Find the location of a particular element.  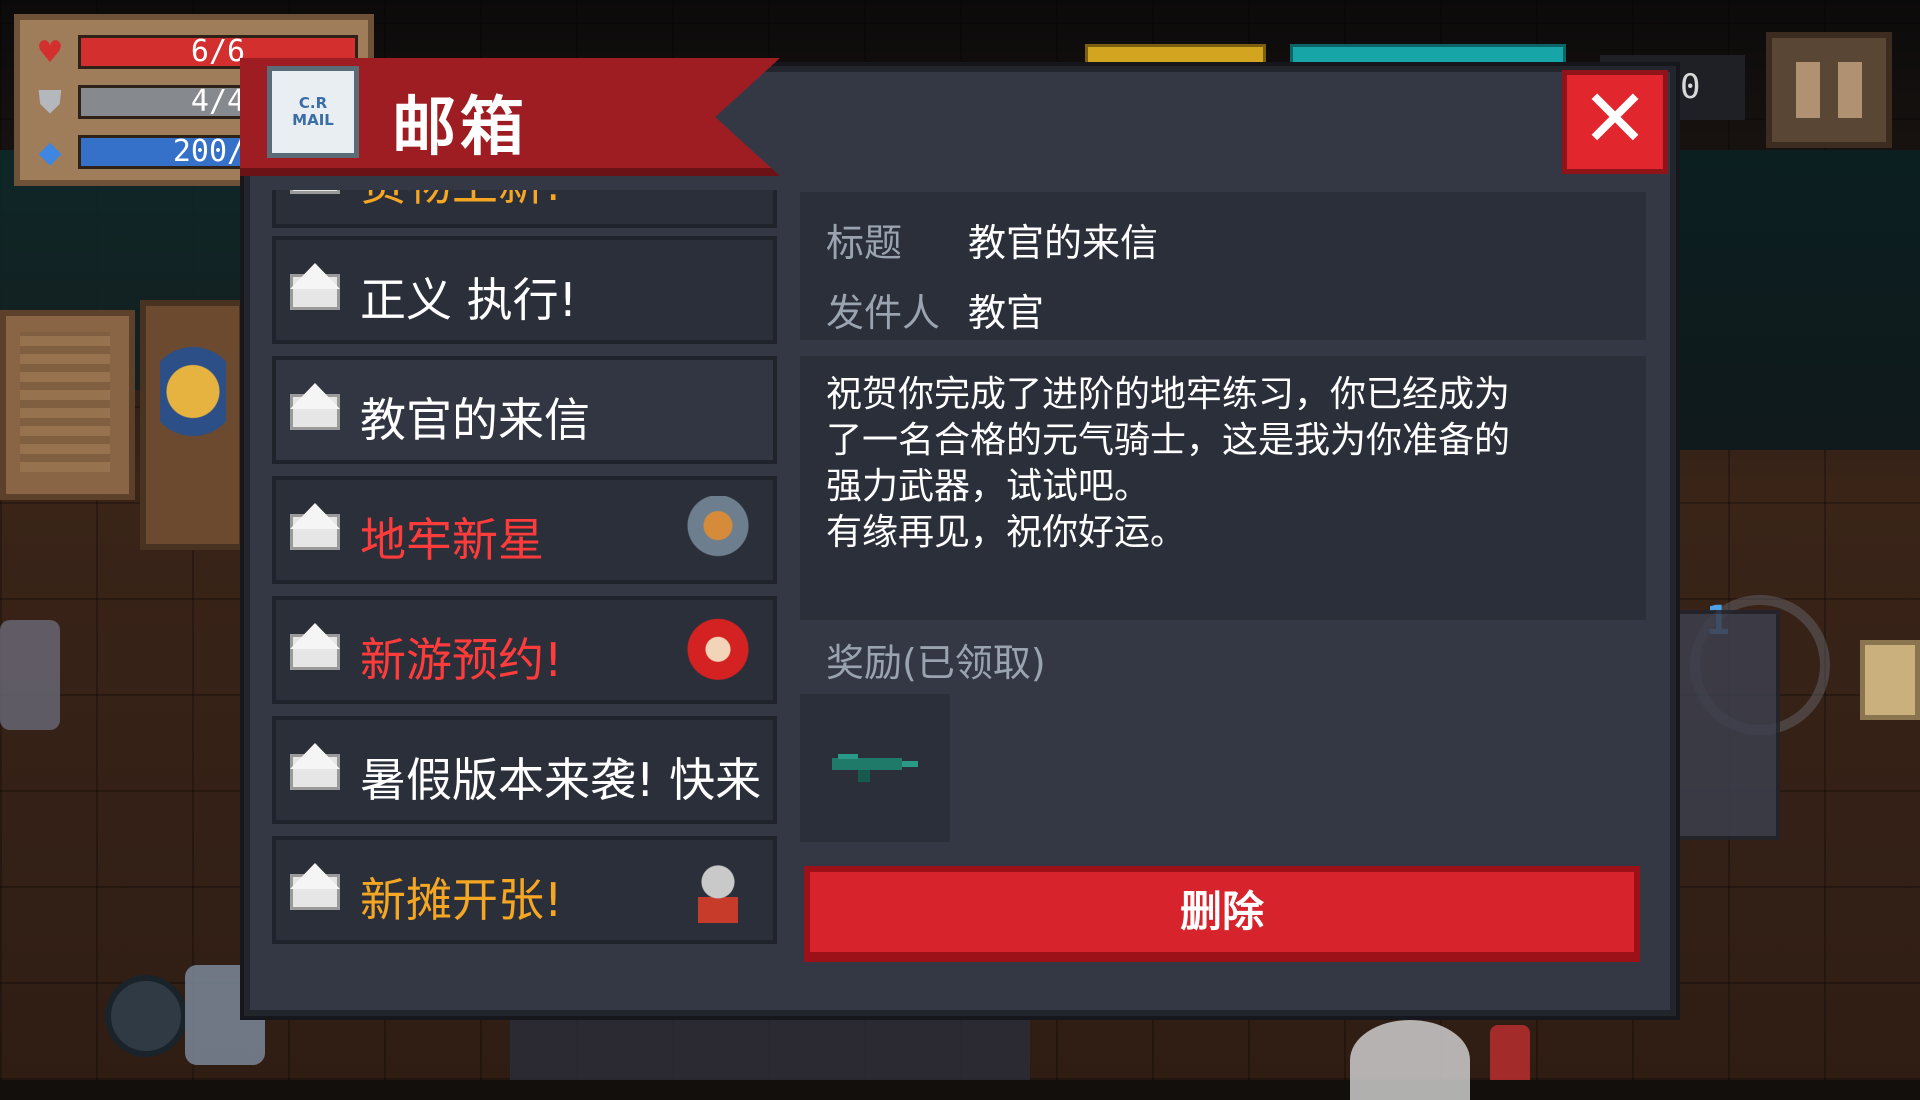

page-title: 邮箱 is located at coordinates (460, 128).